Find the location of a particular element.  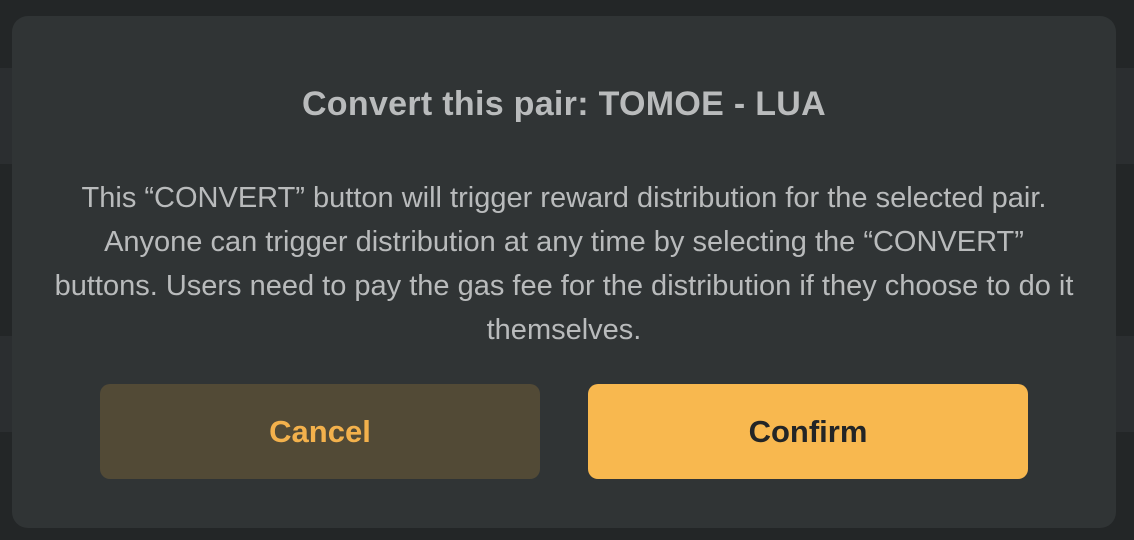

confirm-button: Confirm is located at coordinates (808, 431).